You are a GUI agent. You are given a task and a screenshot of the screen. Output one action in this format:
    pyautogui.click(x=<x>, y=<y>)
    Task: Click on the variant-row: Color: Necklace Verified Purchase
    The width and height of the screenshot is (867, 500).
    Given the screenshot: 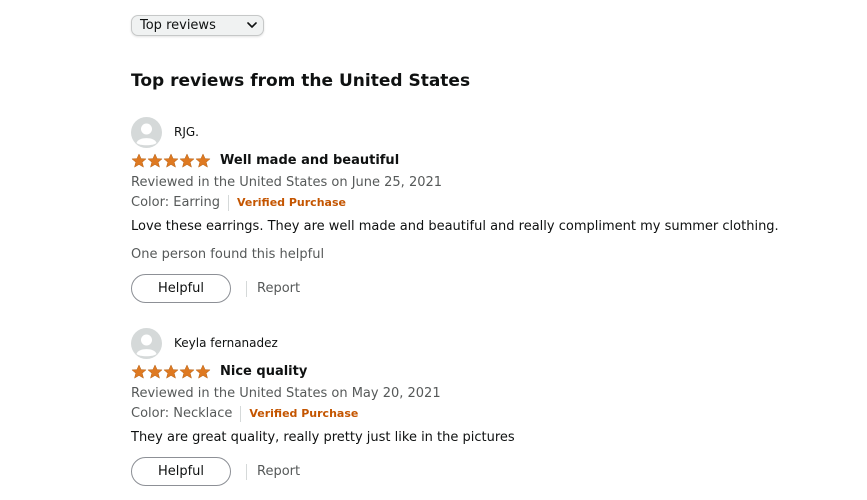 What is the action you would take?
    pyautogui.click(x=244, y=414)
    